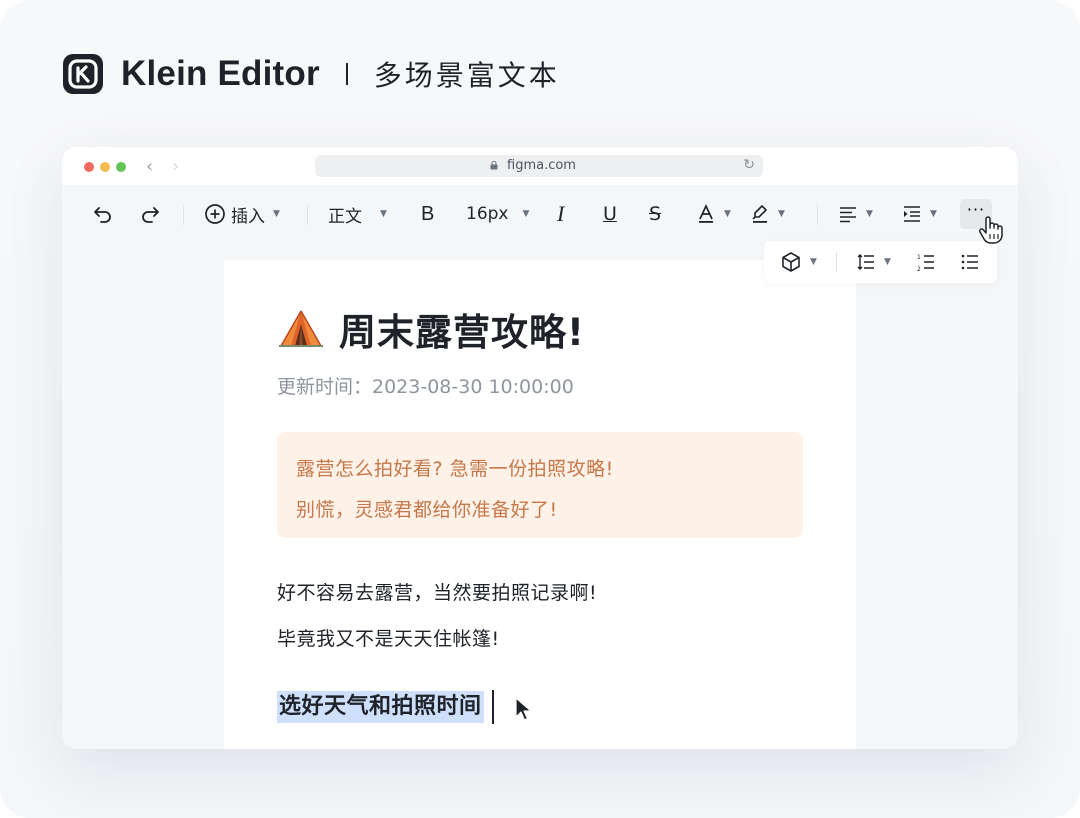 This screenshot has width=1080, height=818. What do you see at coordinates (345, 216) in the screenshot?
I see `paragraph-style-value: 正文` at bounding box center [345, 216].